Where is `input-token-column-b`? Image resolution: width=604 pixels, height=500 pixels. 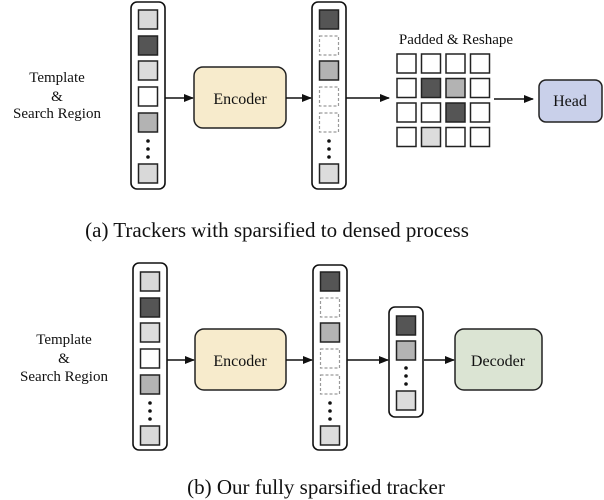
input-token-column-b is located at coordinates (150, 356).